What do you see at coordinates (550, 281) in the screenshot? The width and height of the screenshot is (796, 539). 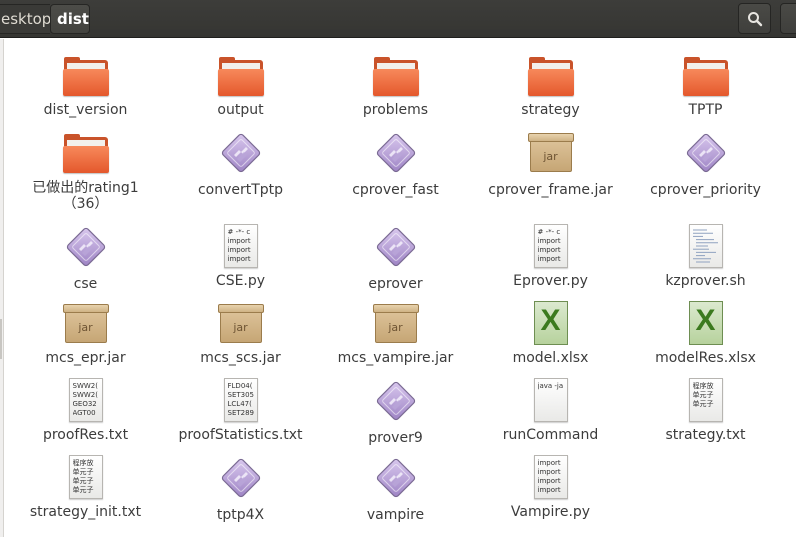 I see `file-name: Eprover.py` at bounding box center [550, 281].